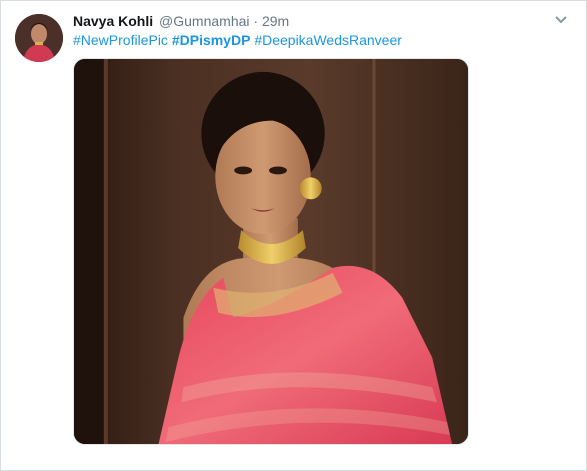  What do you see at coordinates (39, 38) in the screenshot?
I see `avatar` at bounding box center [39, 38].